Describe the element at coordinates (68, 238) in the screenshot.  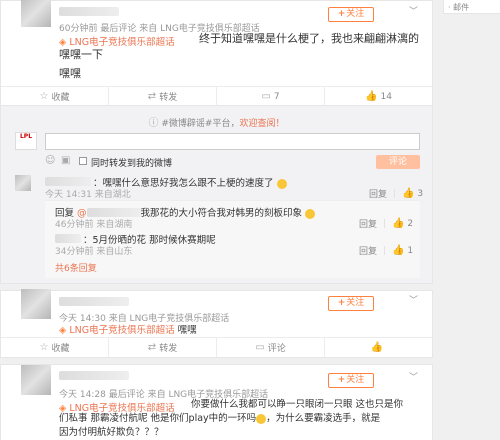
I see `reply-username-blurred` at that location.